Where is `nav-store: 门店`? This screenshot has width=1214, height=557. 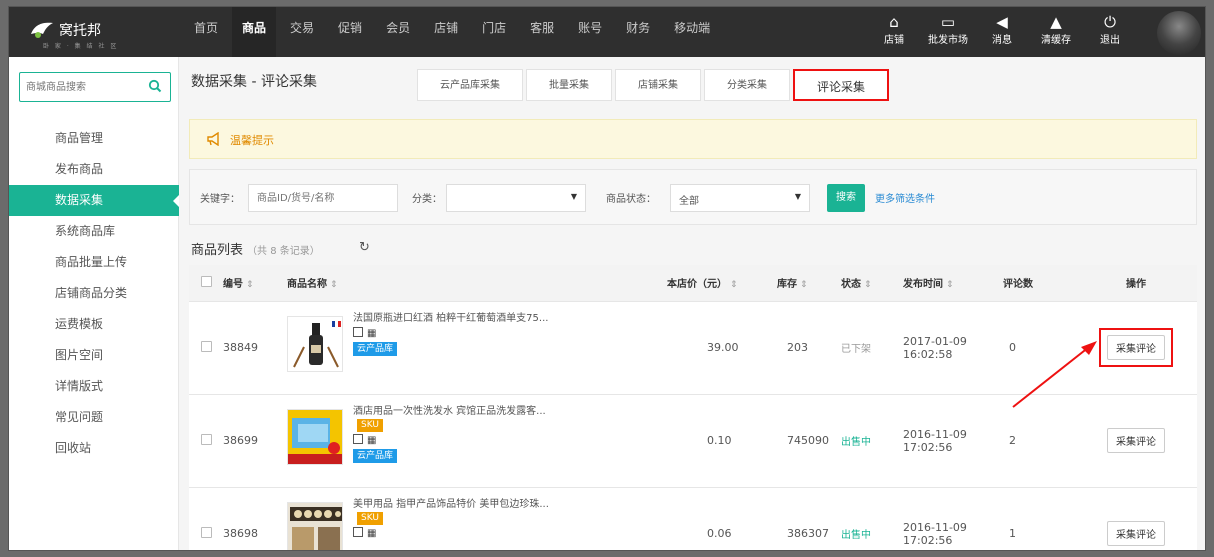
nav-store: 门店 is located at coordinates (494, 32).